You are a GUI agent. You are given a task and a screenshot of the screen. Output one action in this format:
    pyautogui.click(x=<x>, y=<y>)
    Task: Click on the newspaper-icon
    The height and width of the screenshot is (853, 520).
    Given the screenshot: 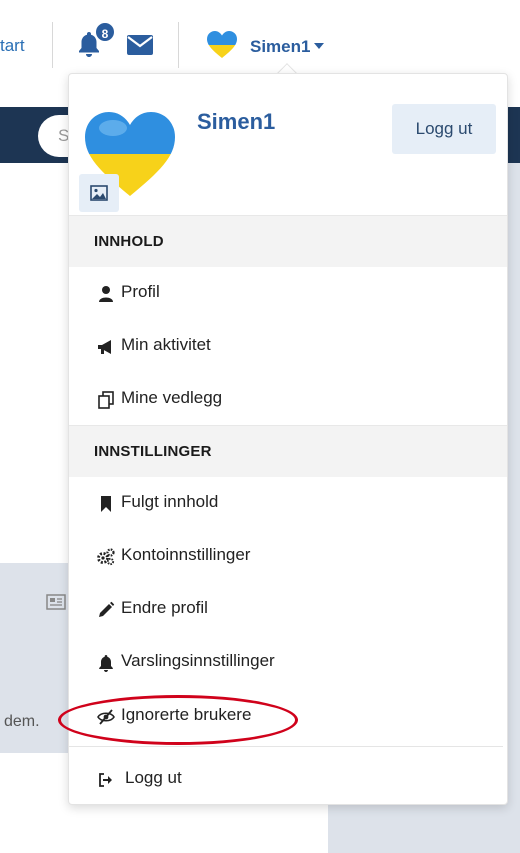 What is the action you would take?
    pyautogui.click(x=56, y=602)
    